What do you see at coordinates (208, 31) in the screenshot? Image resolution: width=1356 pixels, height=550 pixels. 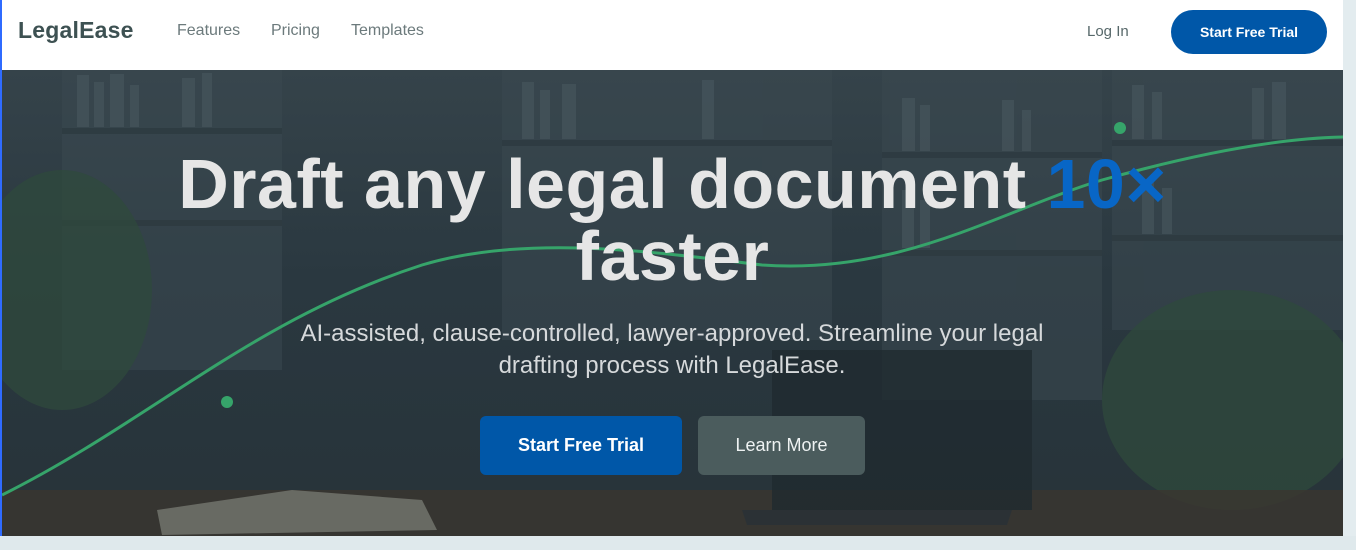 I see `nav-link-features: Features` at bounding box center [208, 31].